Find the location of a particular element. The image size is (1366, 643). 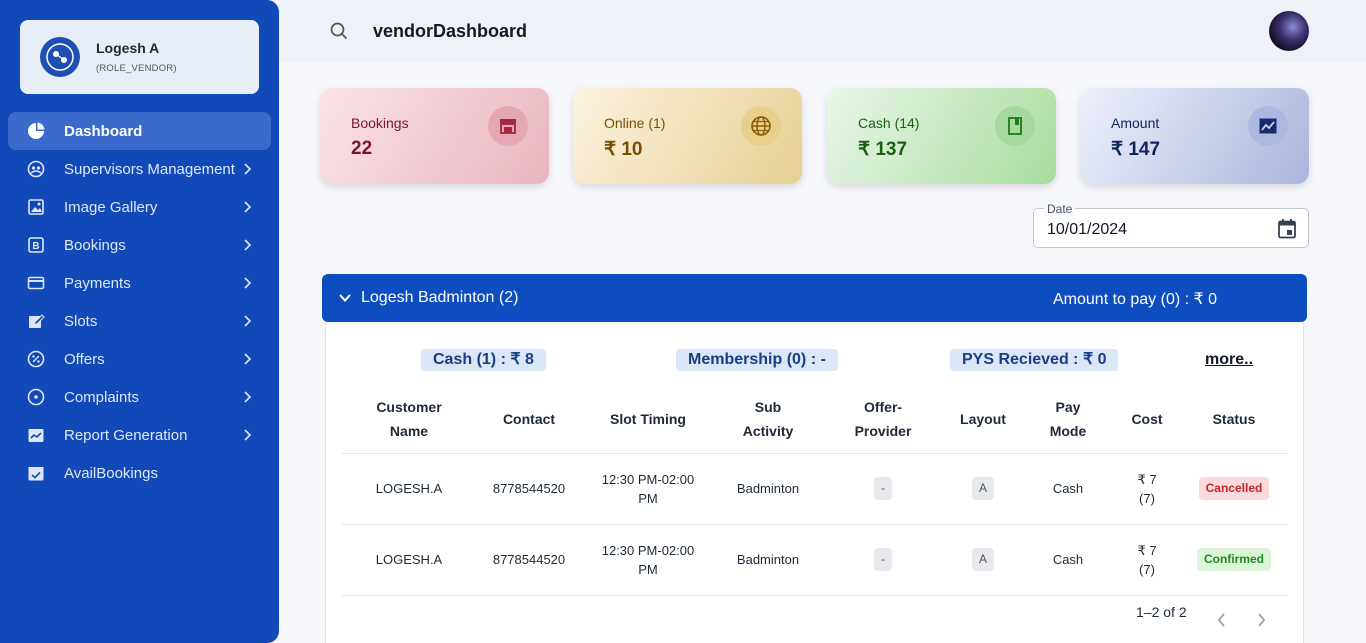

gallery-icon is located at coordinates (36, 207).